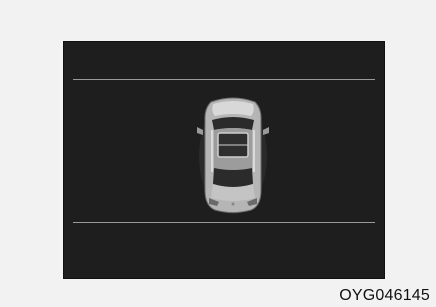  Describe the element at coordinates (384, 295) in the screenshot. I see `figure-code: OYG046145` at that location.